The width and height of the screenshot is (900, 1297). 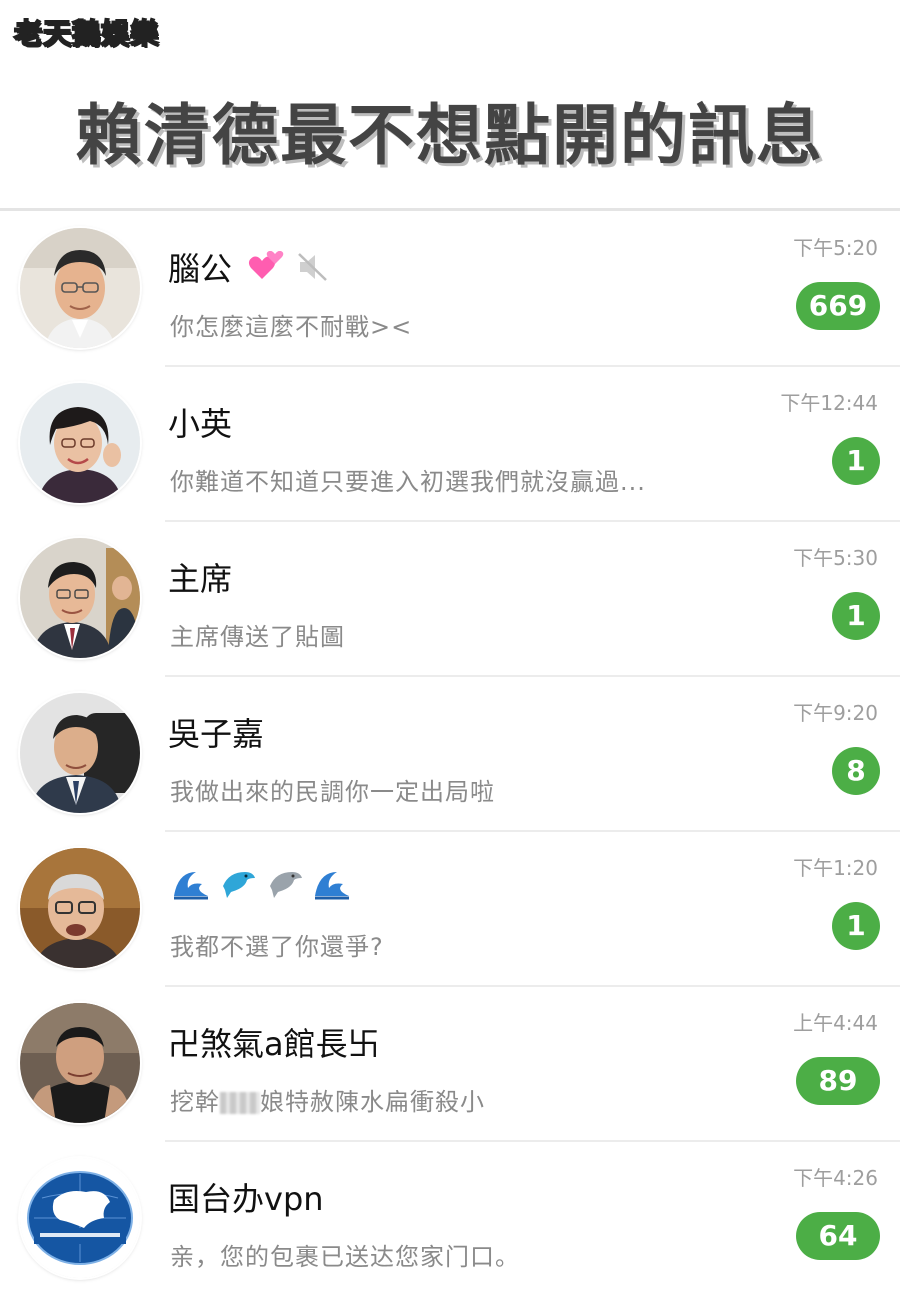 I want to click on chat-row: 小英 你難道不知道只要進入初選我們就沒贏過... 下午12:44 1, so click(x=450, y=444).